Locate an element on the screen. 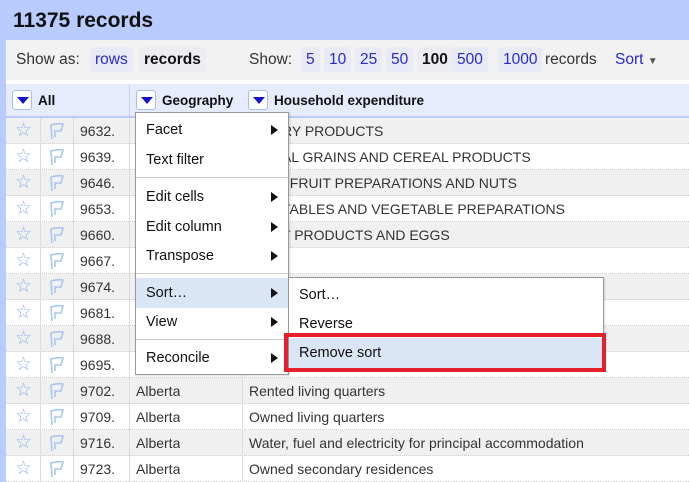 The image size is (689, 482). row-index: 9646. is located at coordinates (98, 183).